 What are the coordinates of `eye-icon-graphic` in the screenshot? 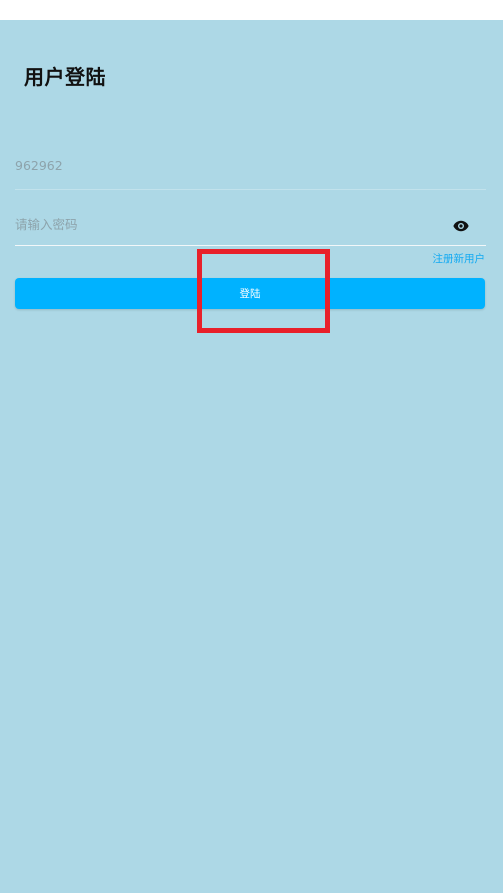 It's located at (461, 226).